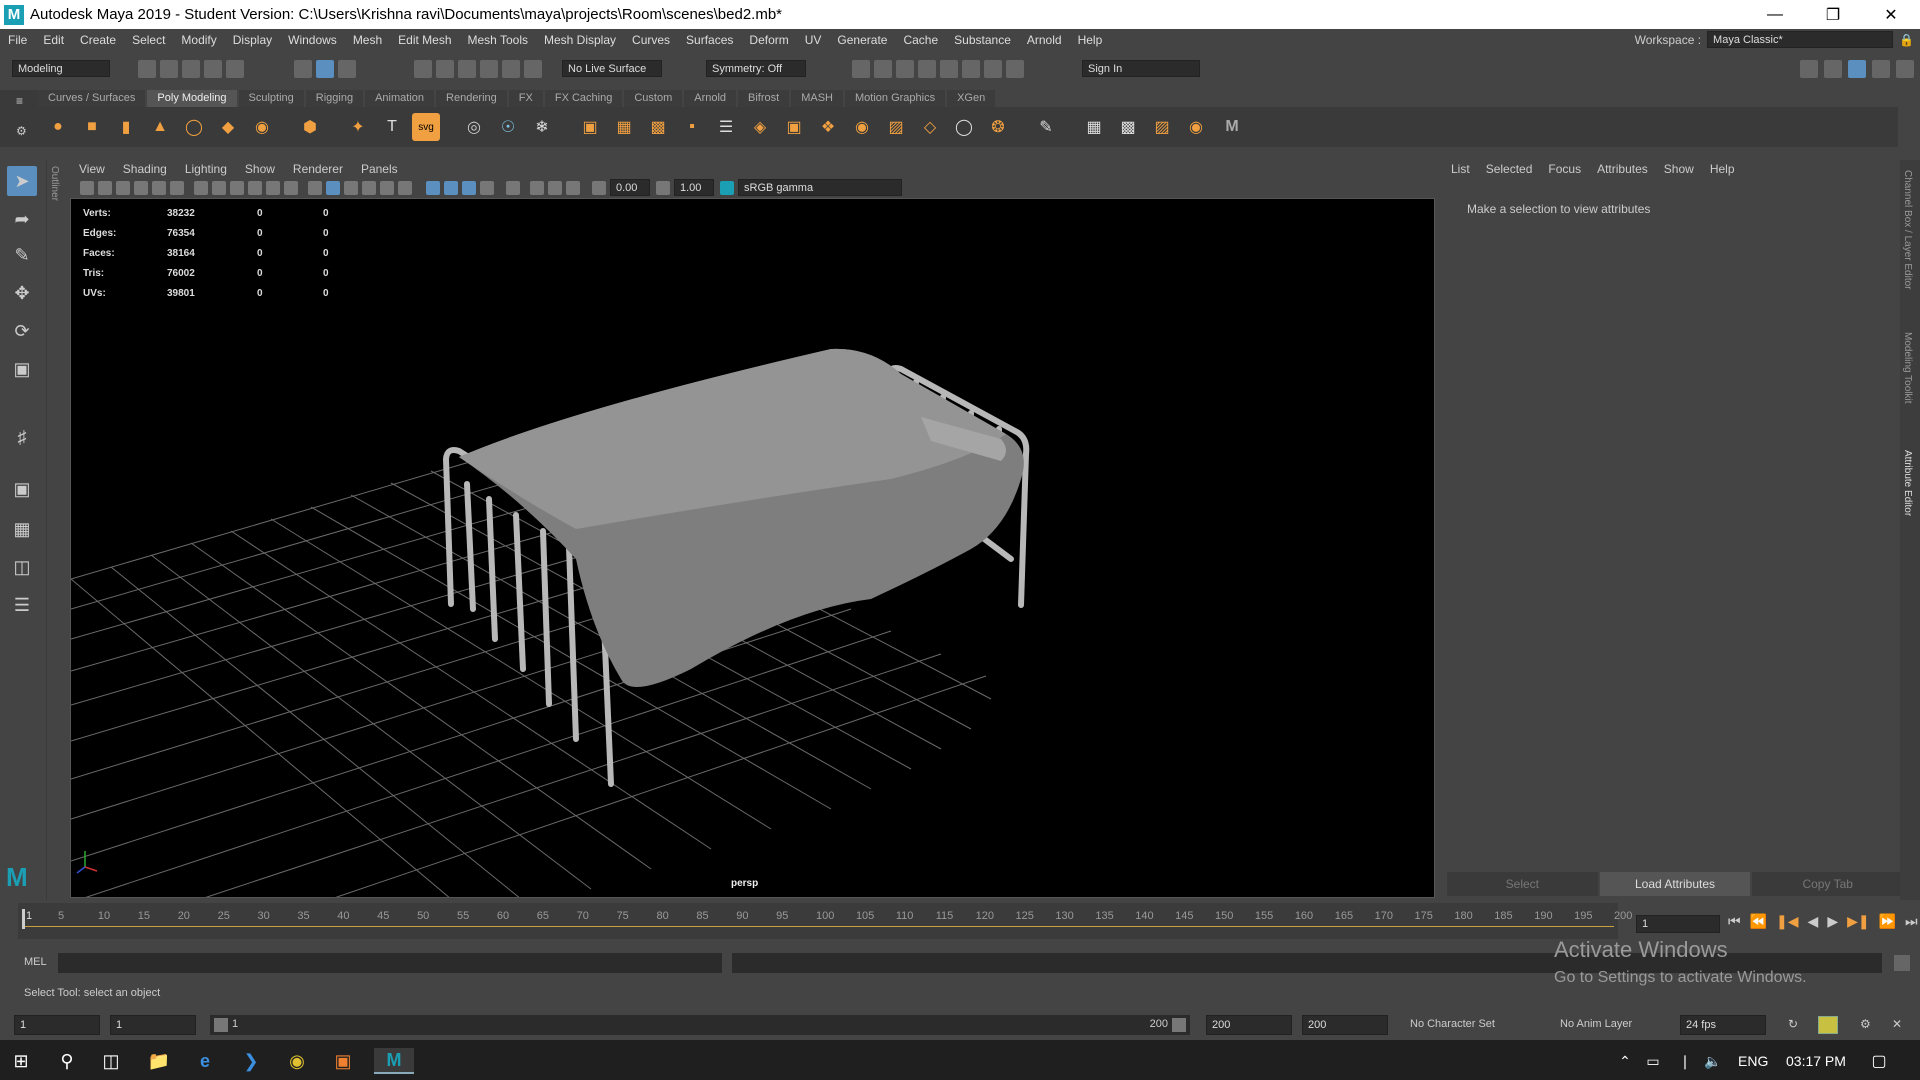 This screenshot has height=1080, width=1920. What do you see at coordinates (1891, 14) in the screenshot?
I see `close-icon: ✕` at bounding box center [1891, 14].